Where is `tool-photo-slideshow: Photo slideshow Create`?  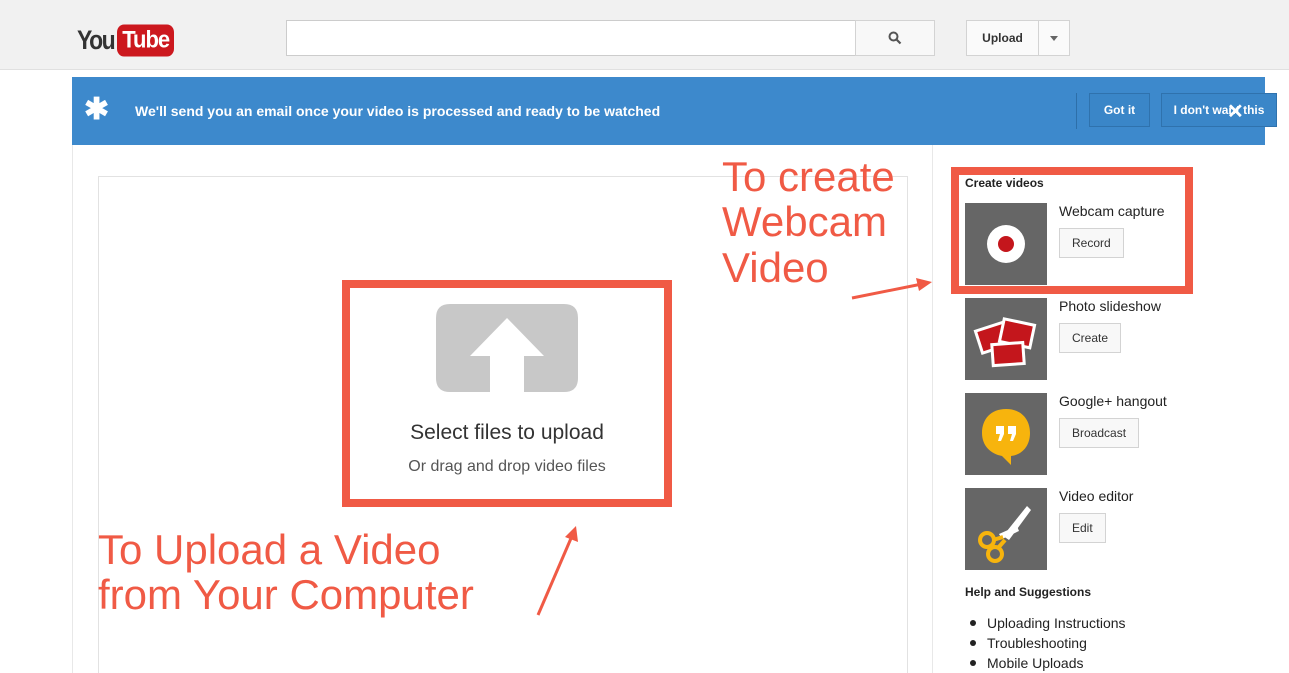
tool-photo-slideshow: Photo slideshow Create is located at coordinates (1115, 340).